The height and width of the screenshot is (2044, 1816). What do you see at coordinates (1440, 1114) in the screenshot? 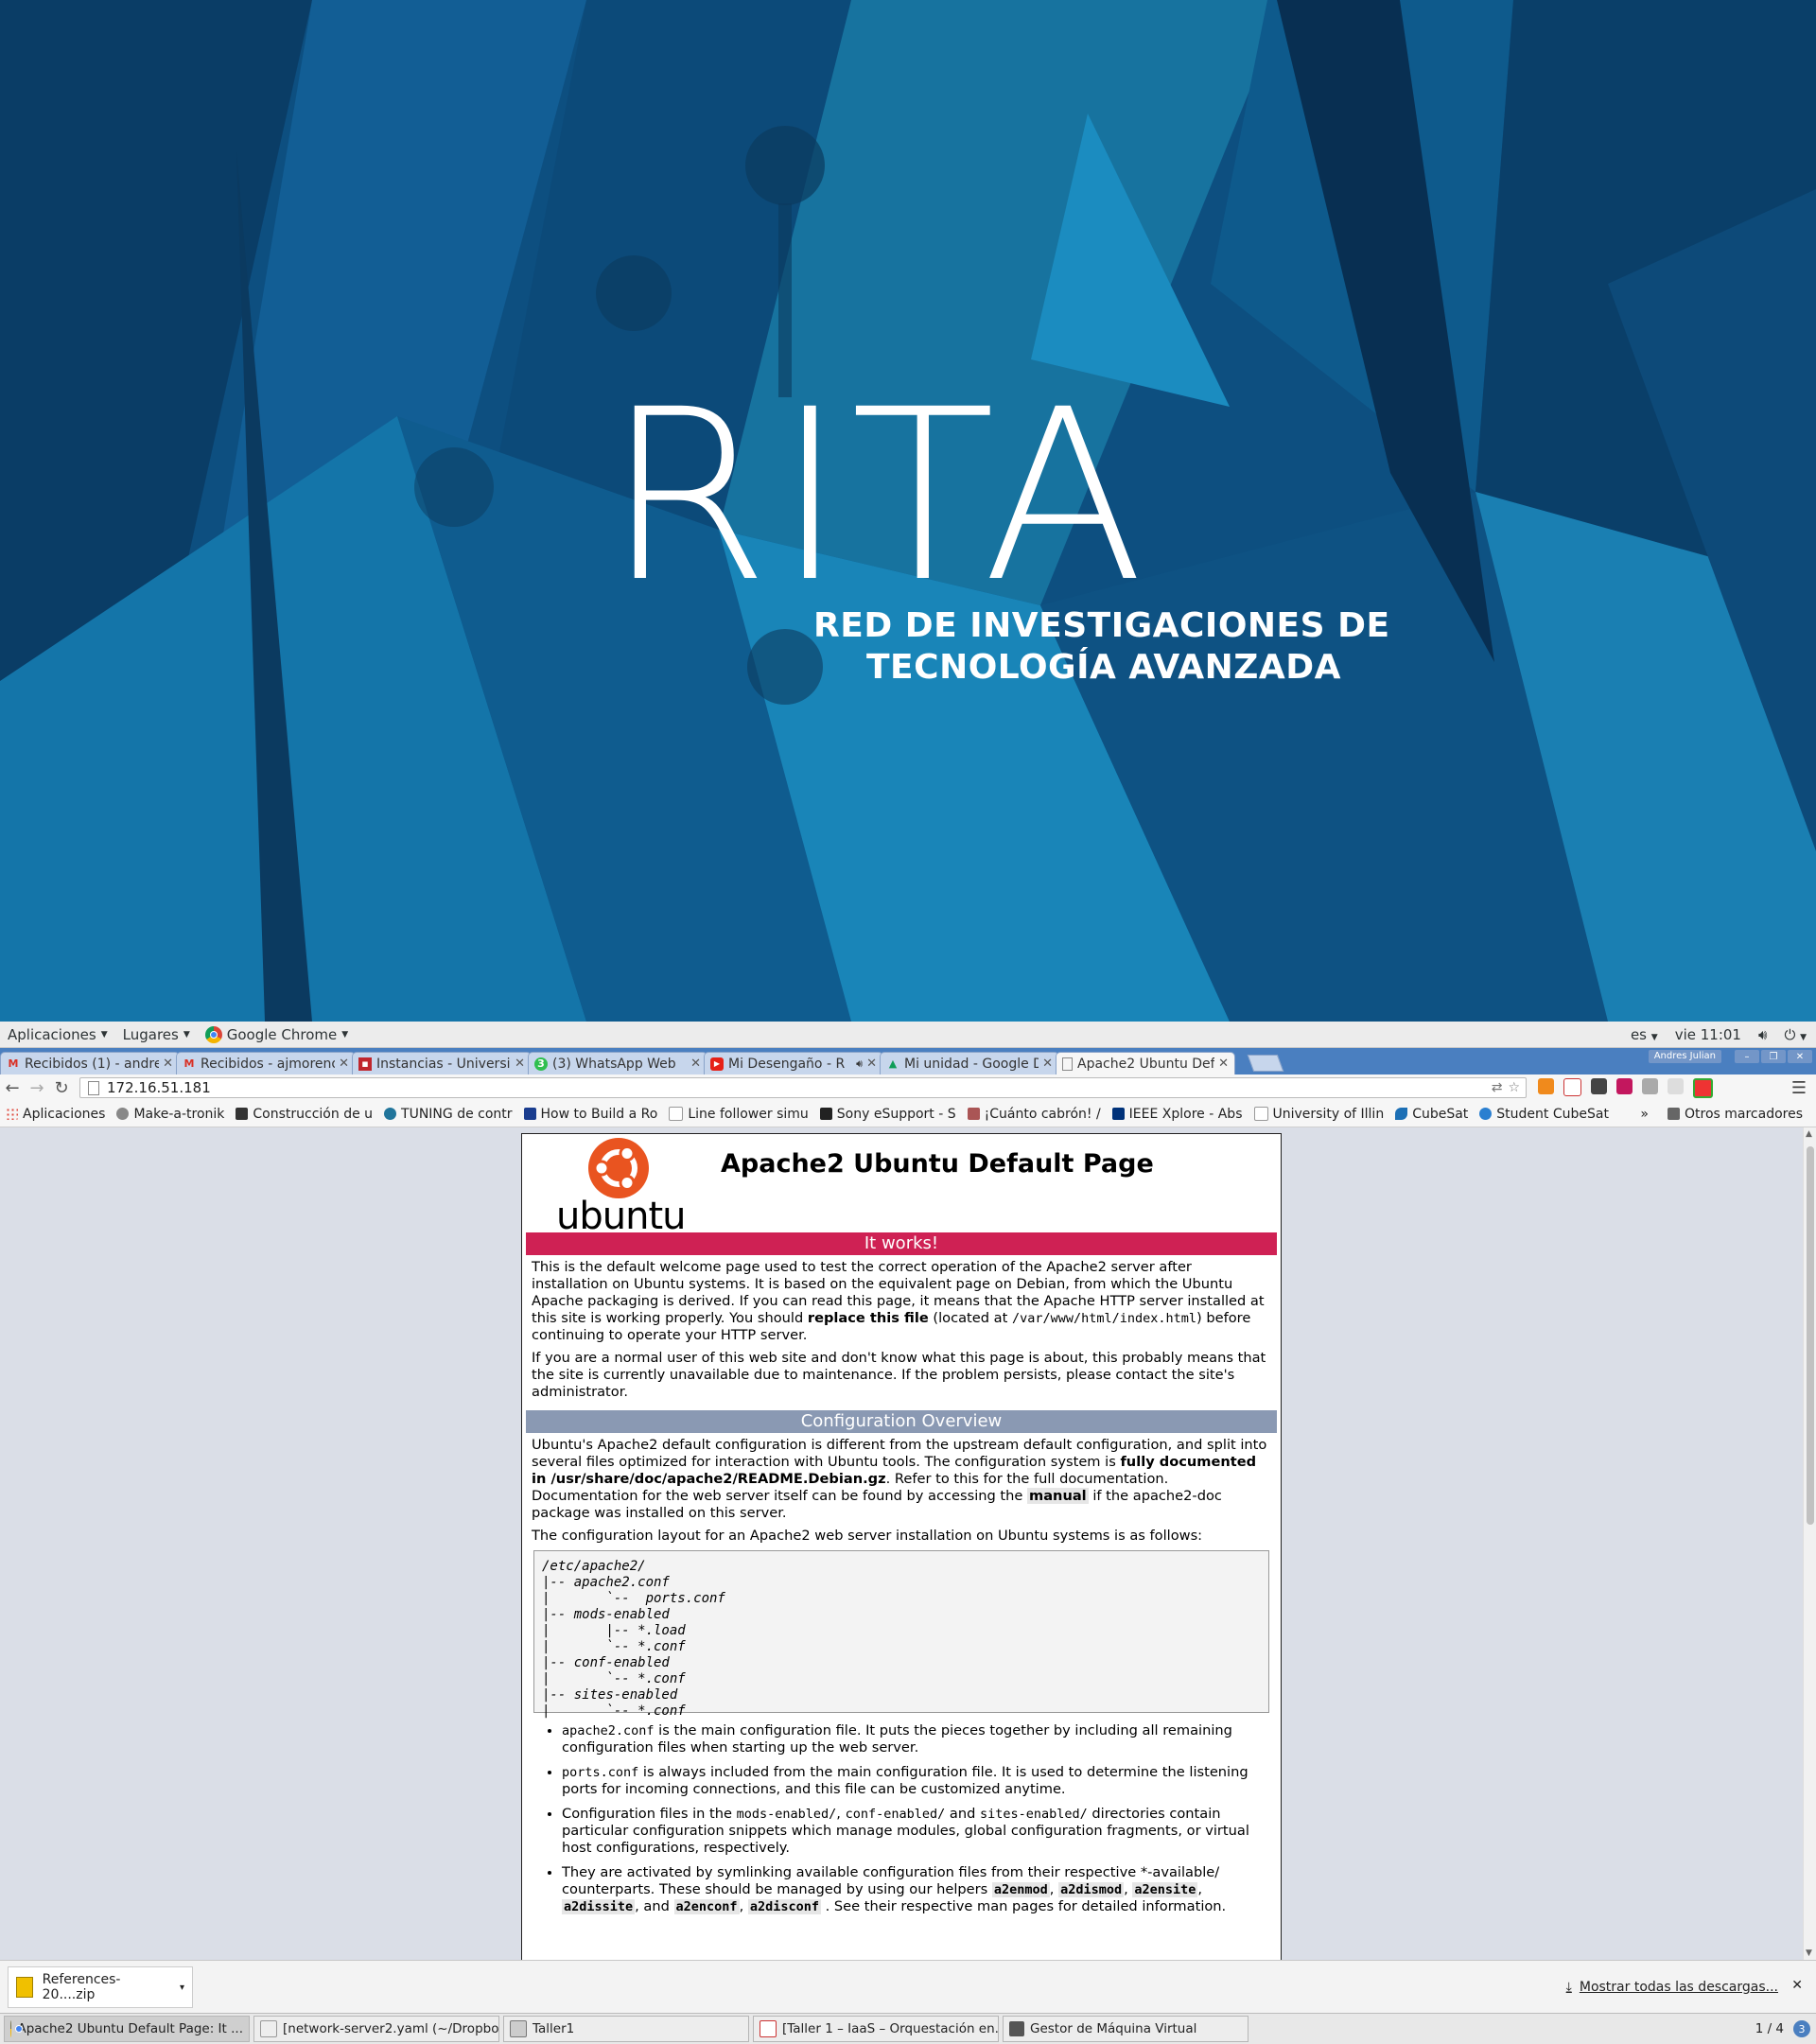
I see `bookmark-label: CubeSat` at bounding box center [1440, 1114].